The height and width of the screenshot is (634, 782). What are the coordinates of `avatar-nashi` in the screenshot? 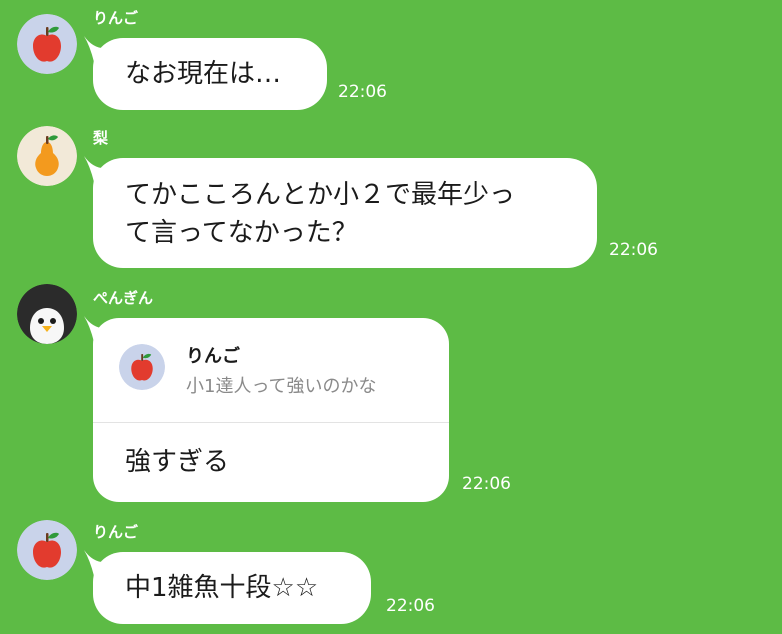 It's located at (47, 156).